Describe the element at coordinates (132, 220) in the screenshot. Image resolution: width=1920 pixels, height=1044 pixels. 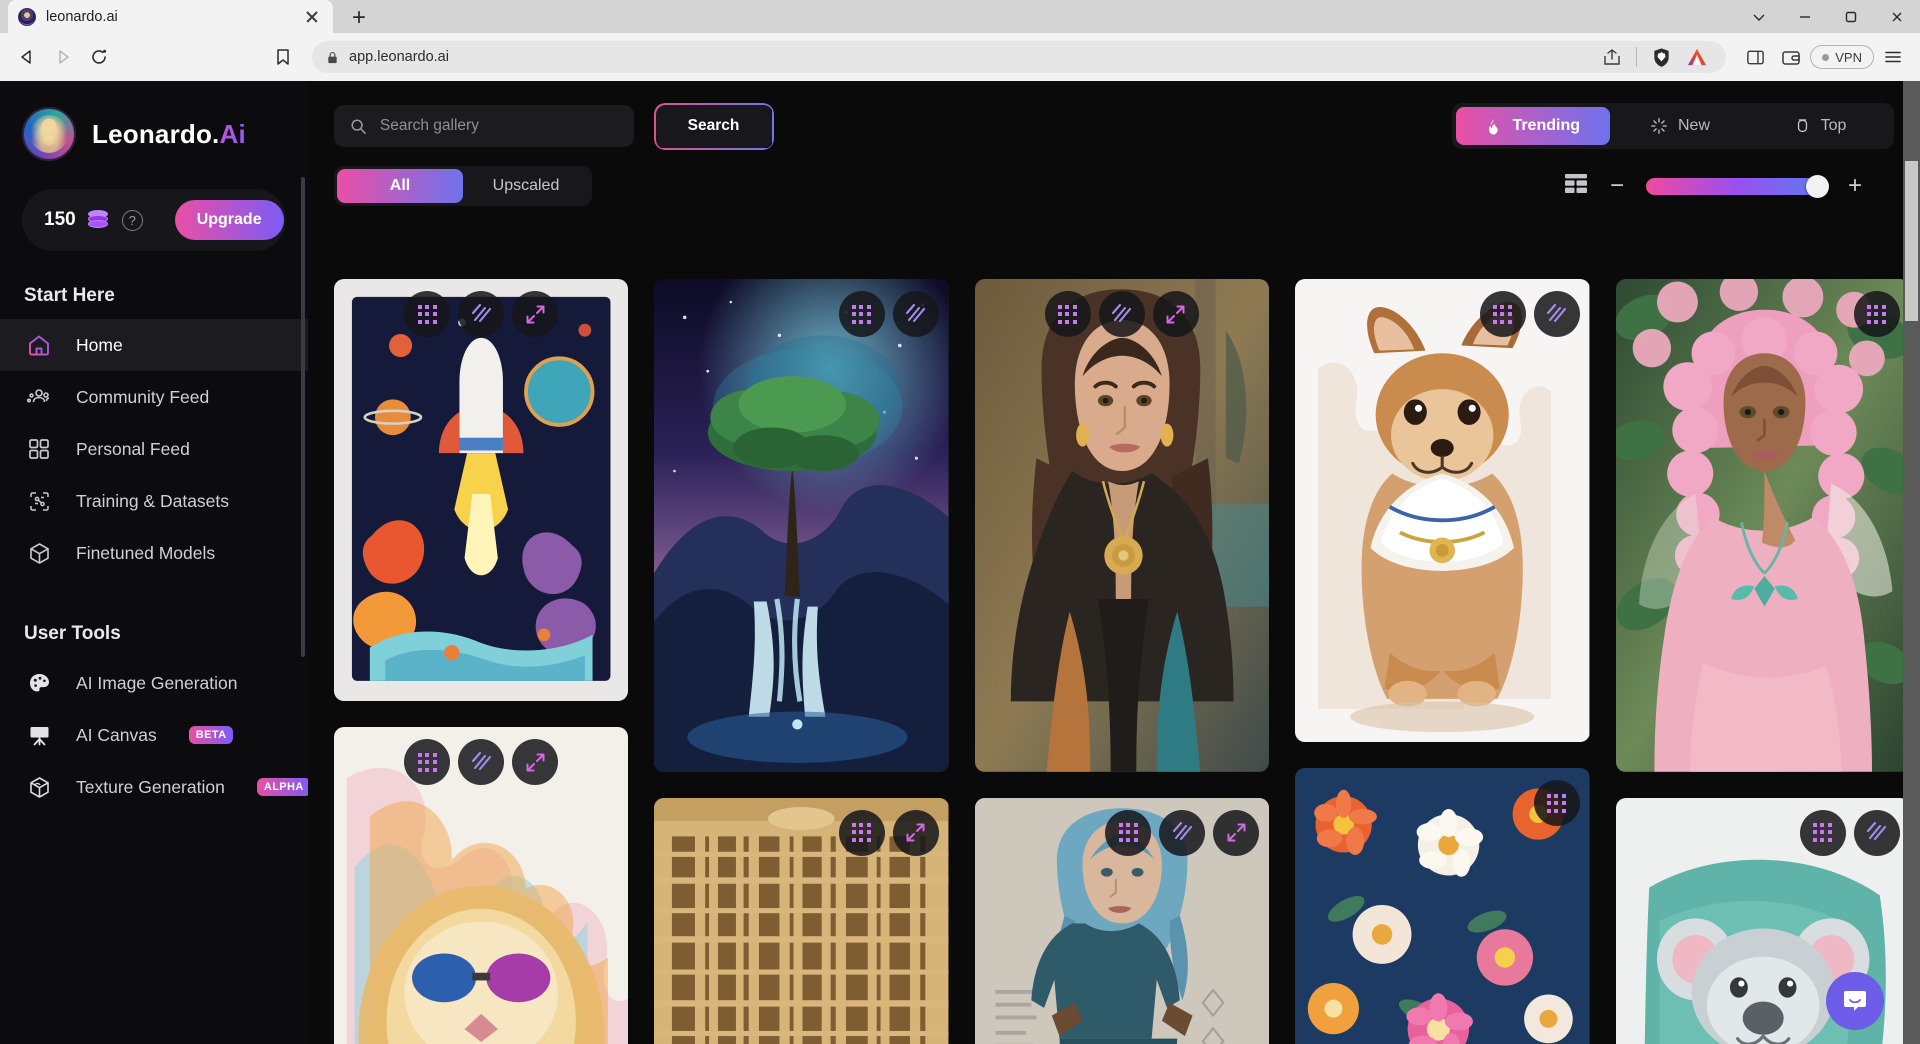
I see `question-mark-icon: ?` at that location.